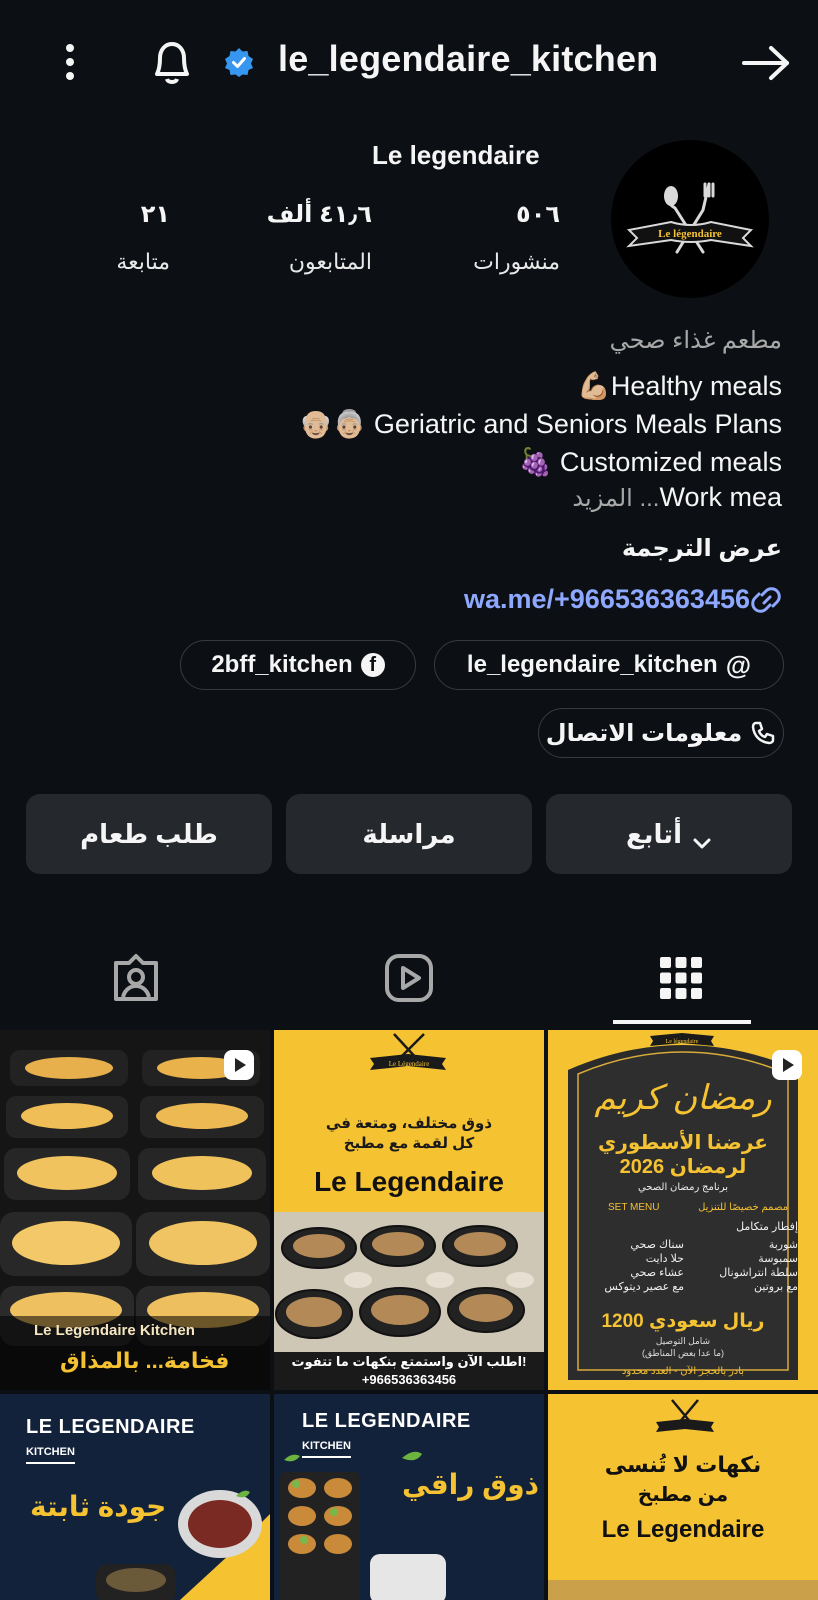  What do you see at coordinates (114, 1330) in the screenshot?
I see `post-1-caption-en: Le Legendaire Kitchen` at bounding box center [114, 1330].